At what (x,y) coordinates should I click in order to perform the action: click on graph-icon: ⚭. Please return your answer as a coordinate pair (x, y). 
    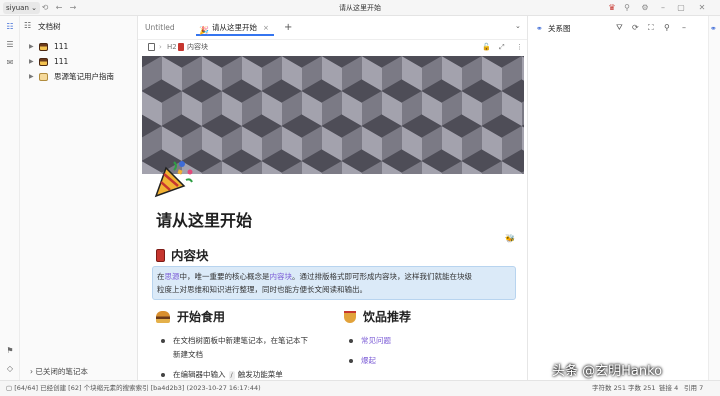
    Looking at the image, I should click on (539, 28).